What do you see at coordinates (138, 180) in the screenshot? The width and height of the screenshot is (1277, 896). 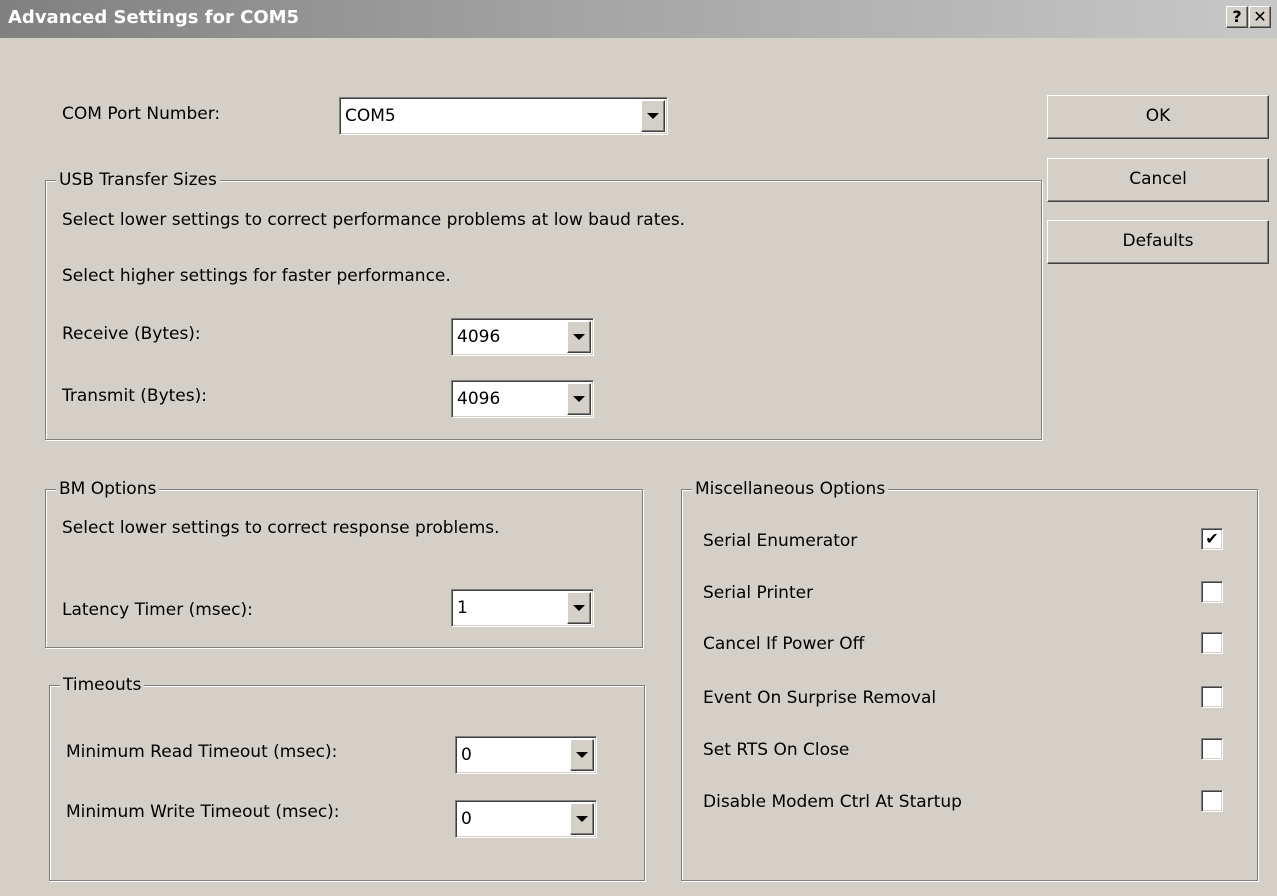 I see `usb-transfer-title: USB Transfer Sizes` at bounding box center [138, 180].